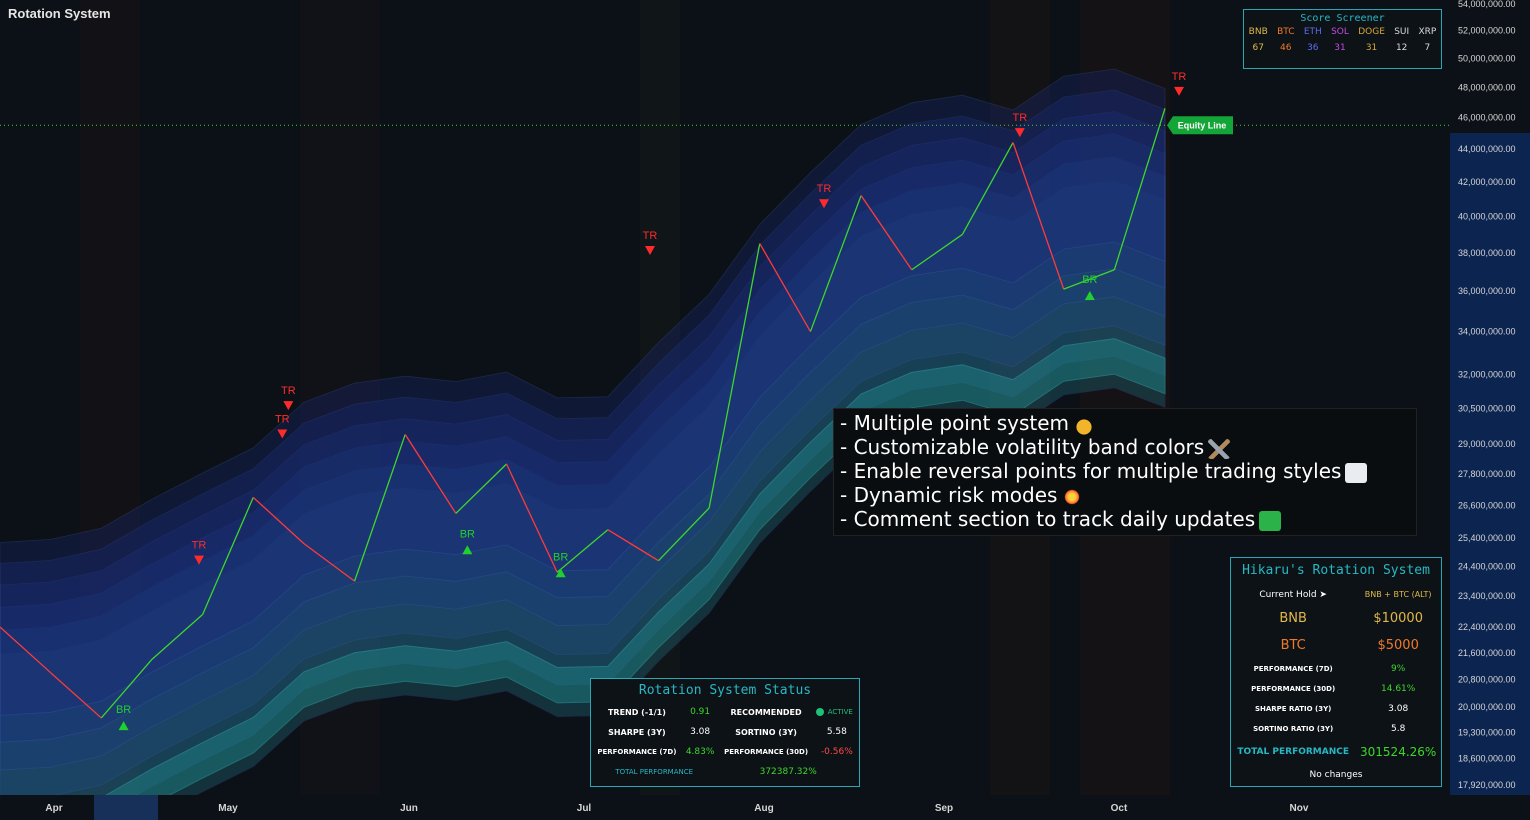 Image resolution: width=1530 pixels, height=820 pixels. Describe the element at coordinates (1285, 40) in the screenshot. I see `screener-col-btc: BTC 46` at that location.